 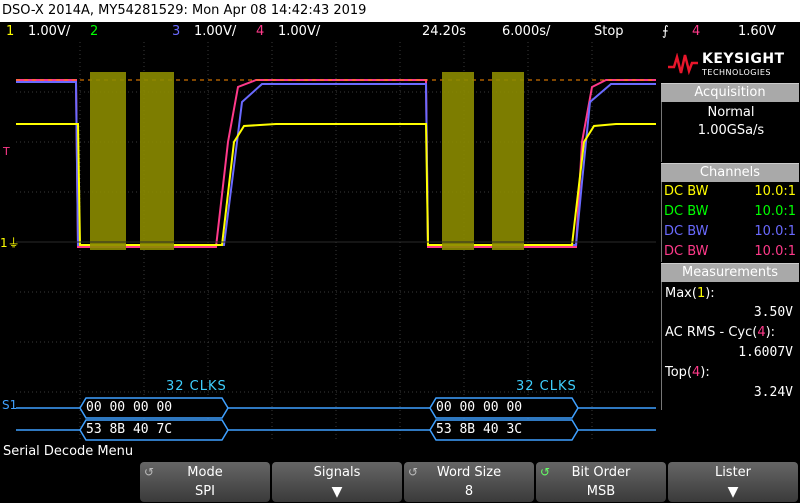 What do you see at coordinates (730, 172) in the screenshot?
I see `channels-header: Channels` at bounding box center [730, 172].